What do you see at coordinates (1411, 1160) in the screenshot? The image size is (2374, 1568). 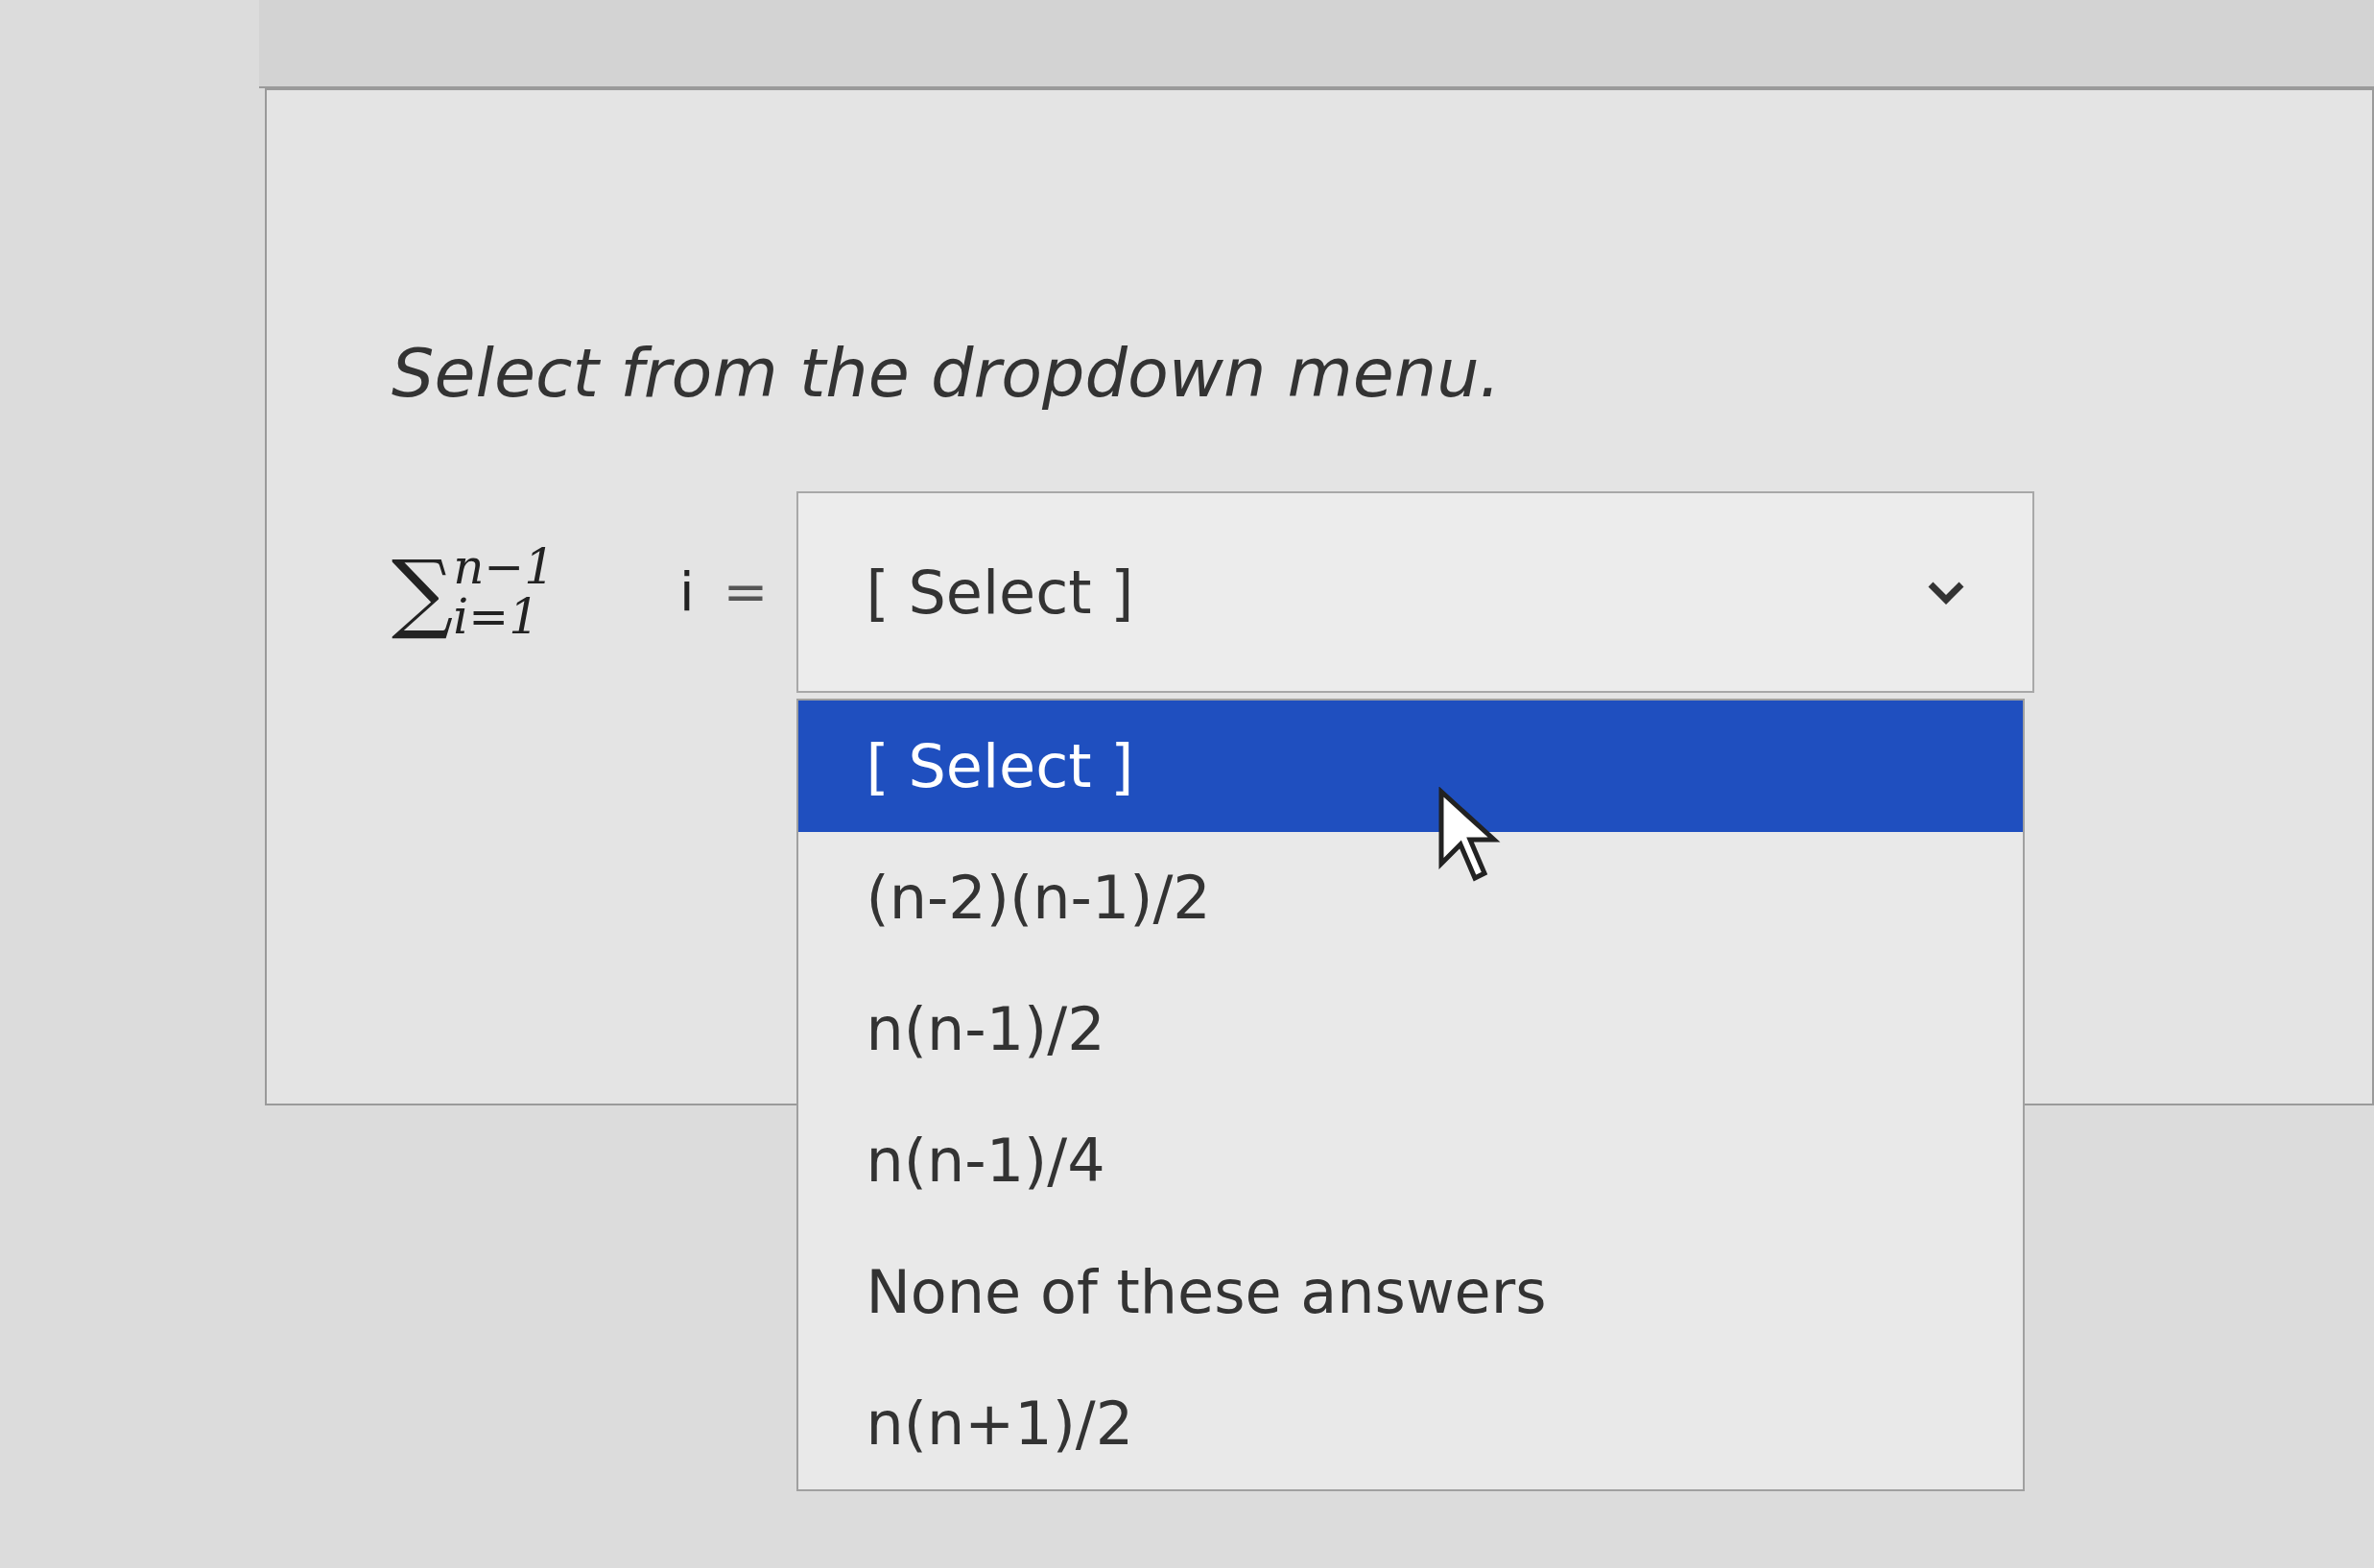 I see `dropdown-option: n(n-1)/4` at bounding box center [1411, 1160].